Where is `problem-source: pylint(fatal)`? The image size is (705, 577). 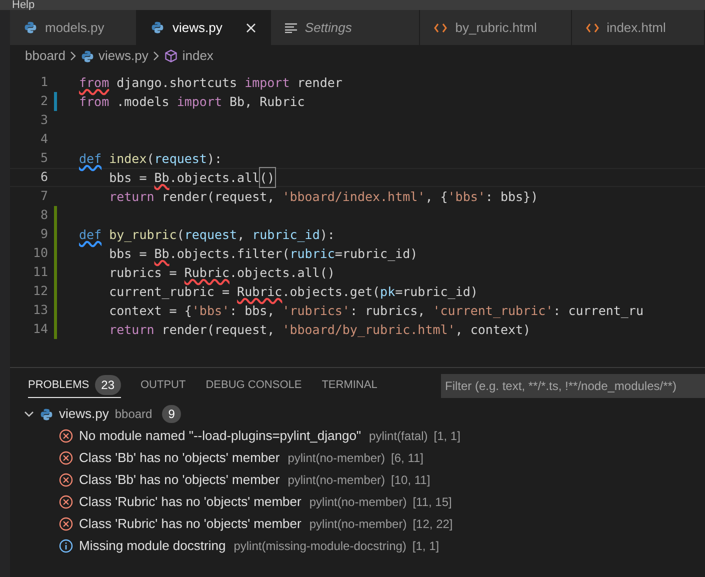 problem-source: pylint(fatal) is located at coordinates (398, 436).